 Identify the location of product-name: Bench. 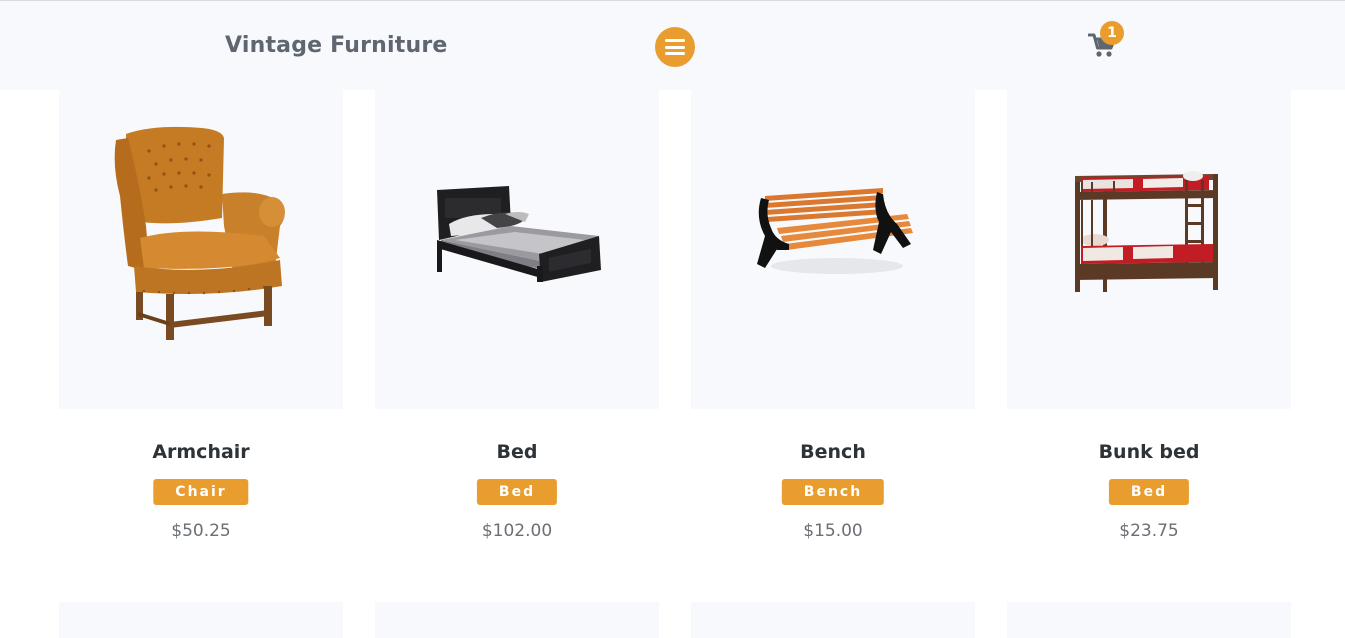
(833, 452).